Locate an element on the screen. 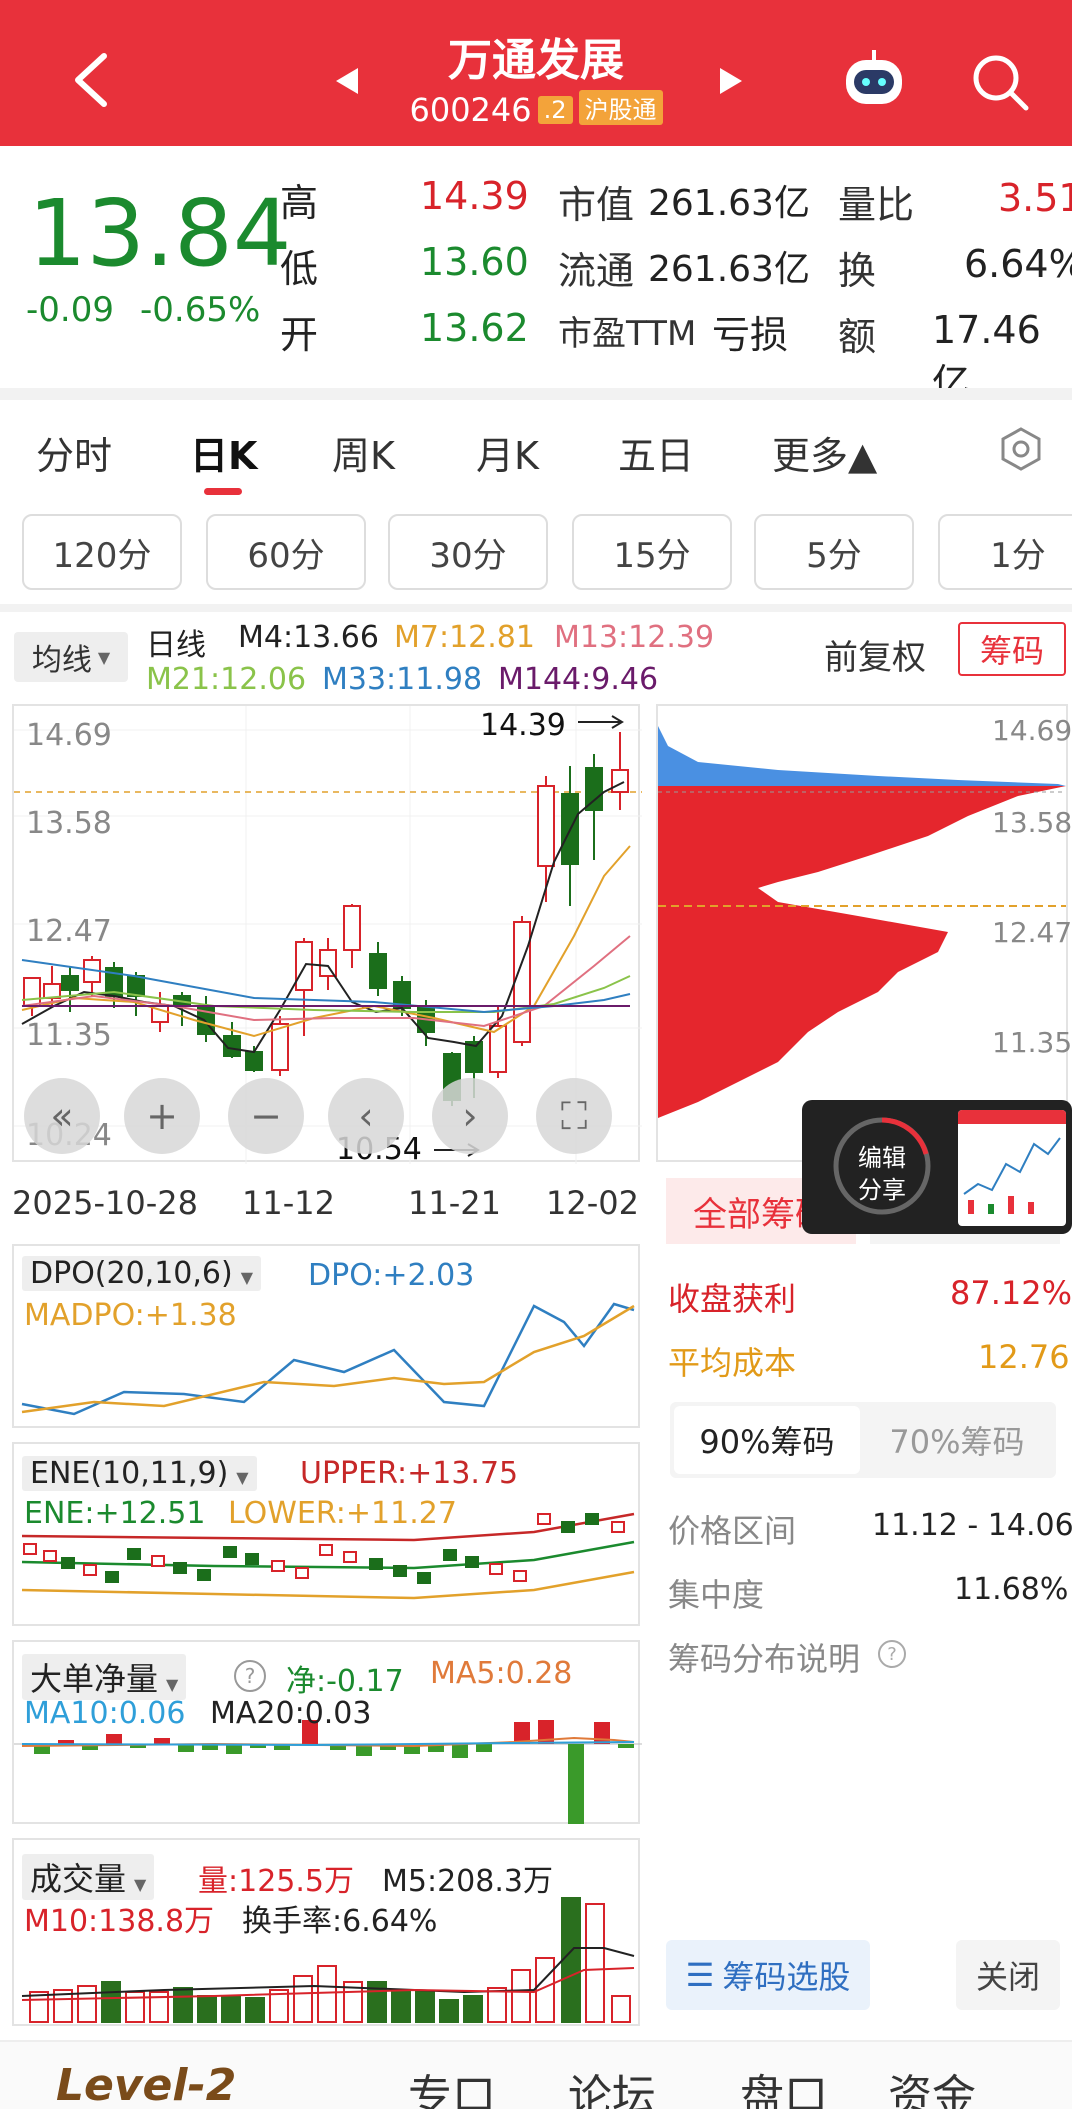 The image size is (1072, 2109). ene-name: ENE(10,11,9) is located at coordinates (129, 1473).